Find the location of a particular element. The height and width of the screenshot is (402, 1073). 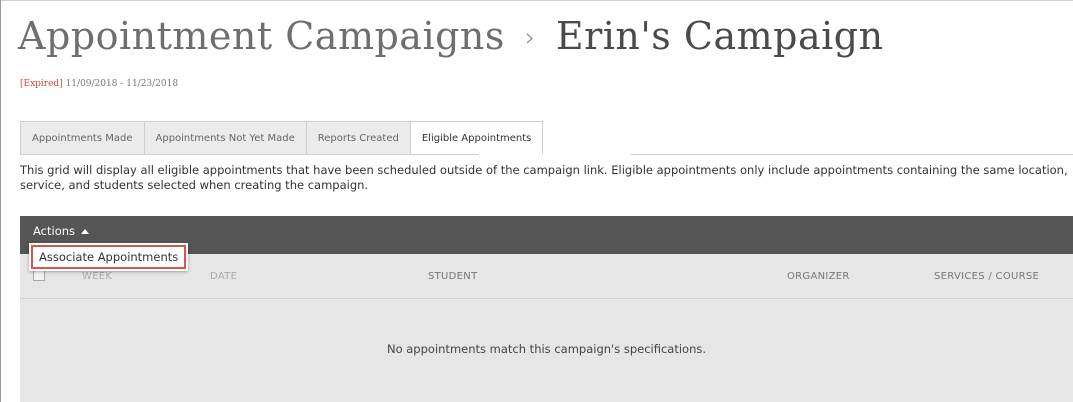

actions-button: Actions is located at coordinates (61, 231).